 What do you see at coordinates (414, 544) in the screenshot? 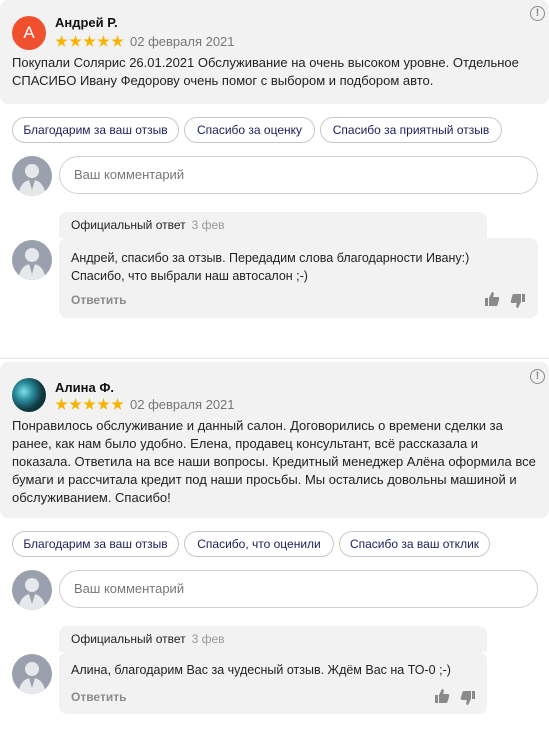
I see `quick-reply-chip: Спасибо за ваш отклик` at bounding box center [414, 544].